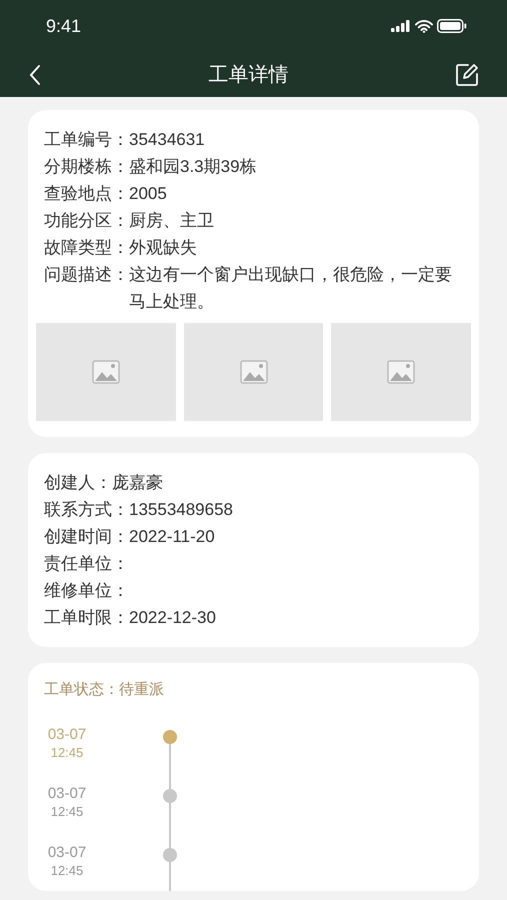  What do you see at coordinates (467, 74) in the screenshot?
I see `edit-button` at bounding box center [467, 74].